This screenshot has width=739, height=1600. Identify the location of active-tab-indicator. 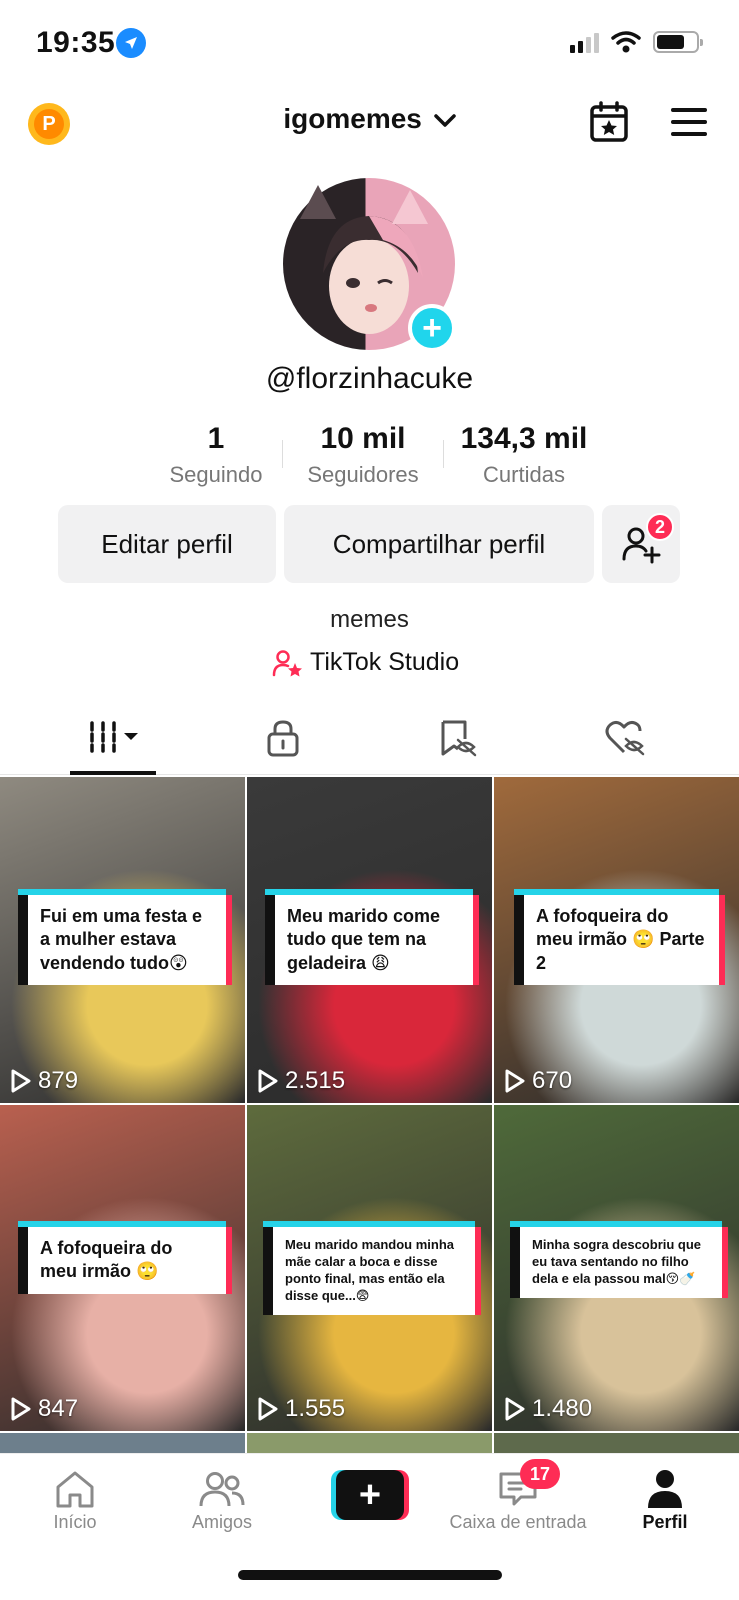
(113, 773).